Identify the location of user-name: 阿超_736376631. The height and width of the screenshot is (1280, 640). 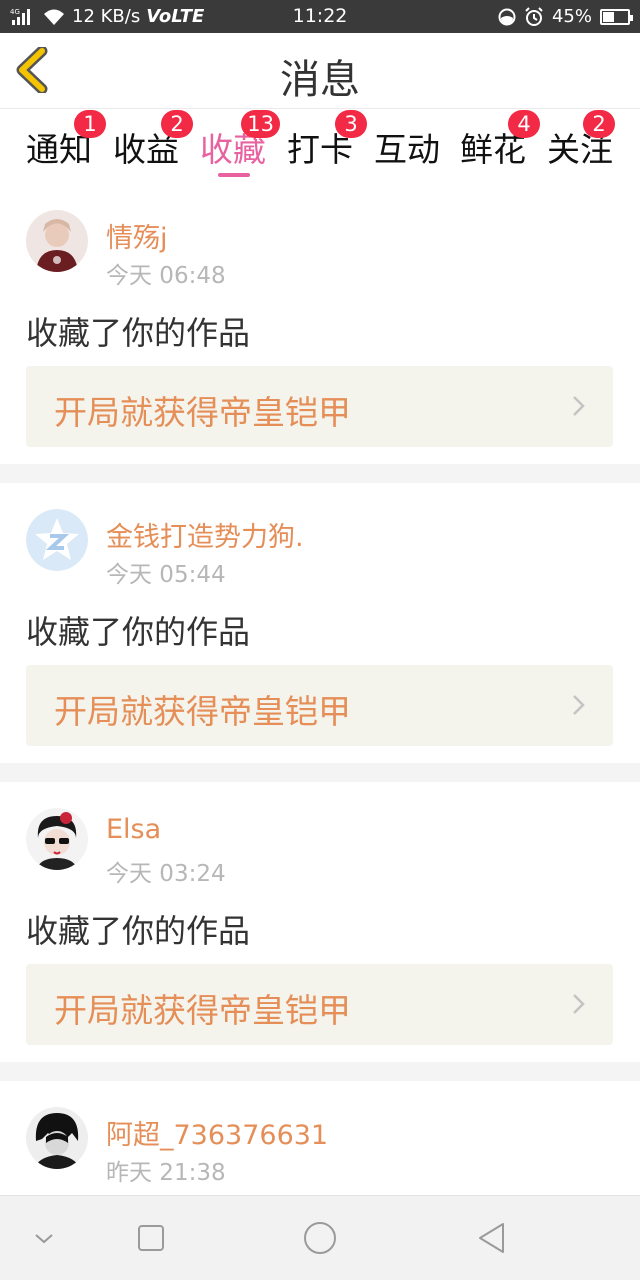
(217, 1132).